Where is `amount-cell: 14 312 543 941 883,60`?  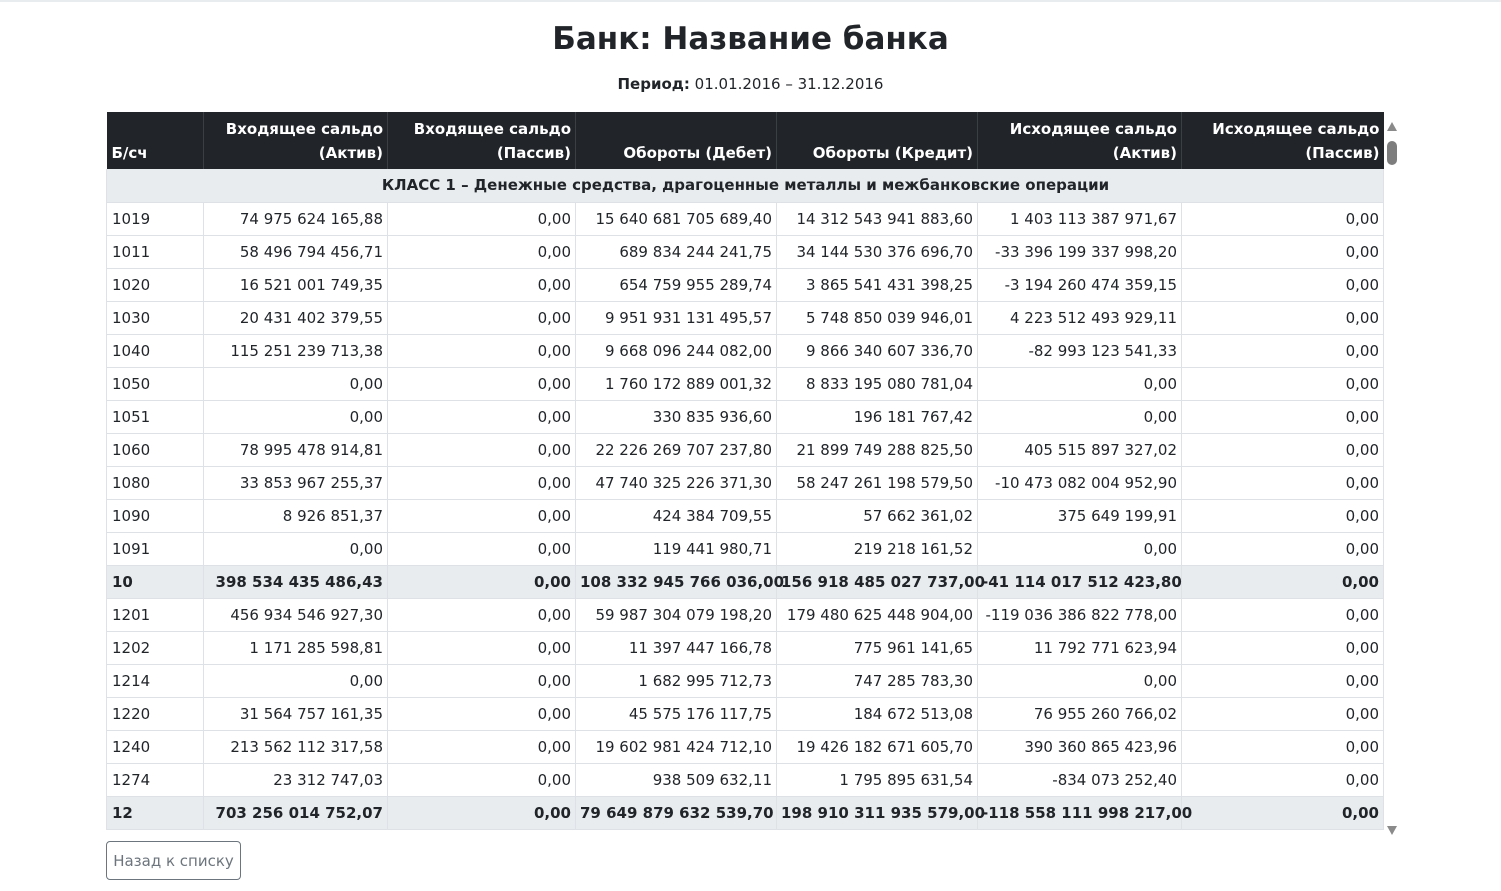 amount-cell: 14 312 543 941 883,60 is located at coordinates (877, 219).